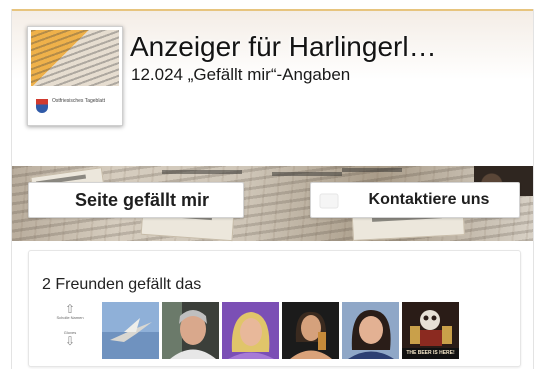  Describe the element at coordinates (310, 330) in the screenshot. I see `woman-dark-avatar` at that location.